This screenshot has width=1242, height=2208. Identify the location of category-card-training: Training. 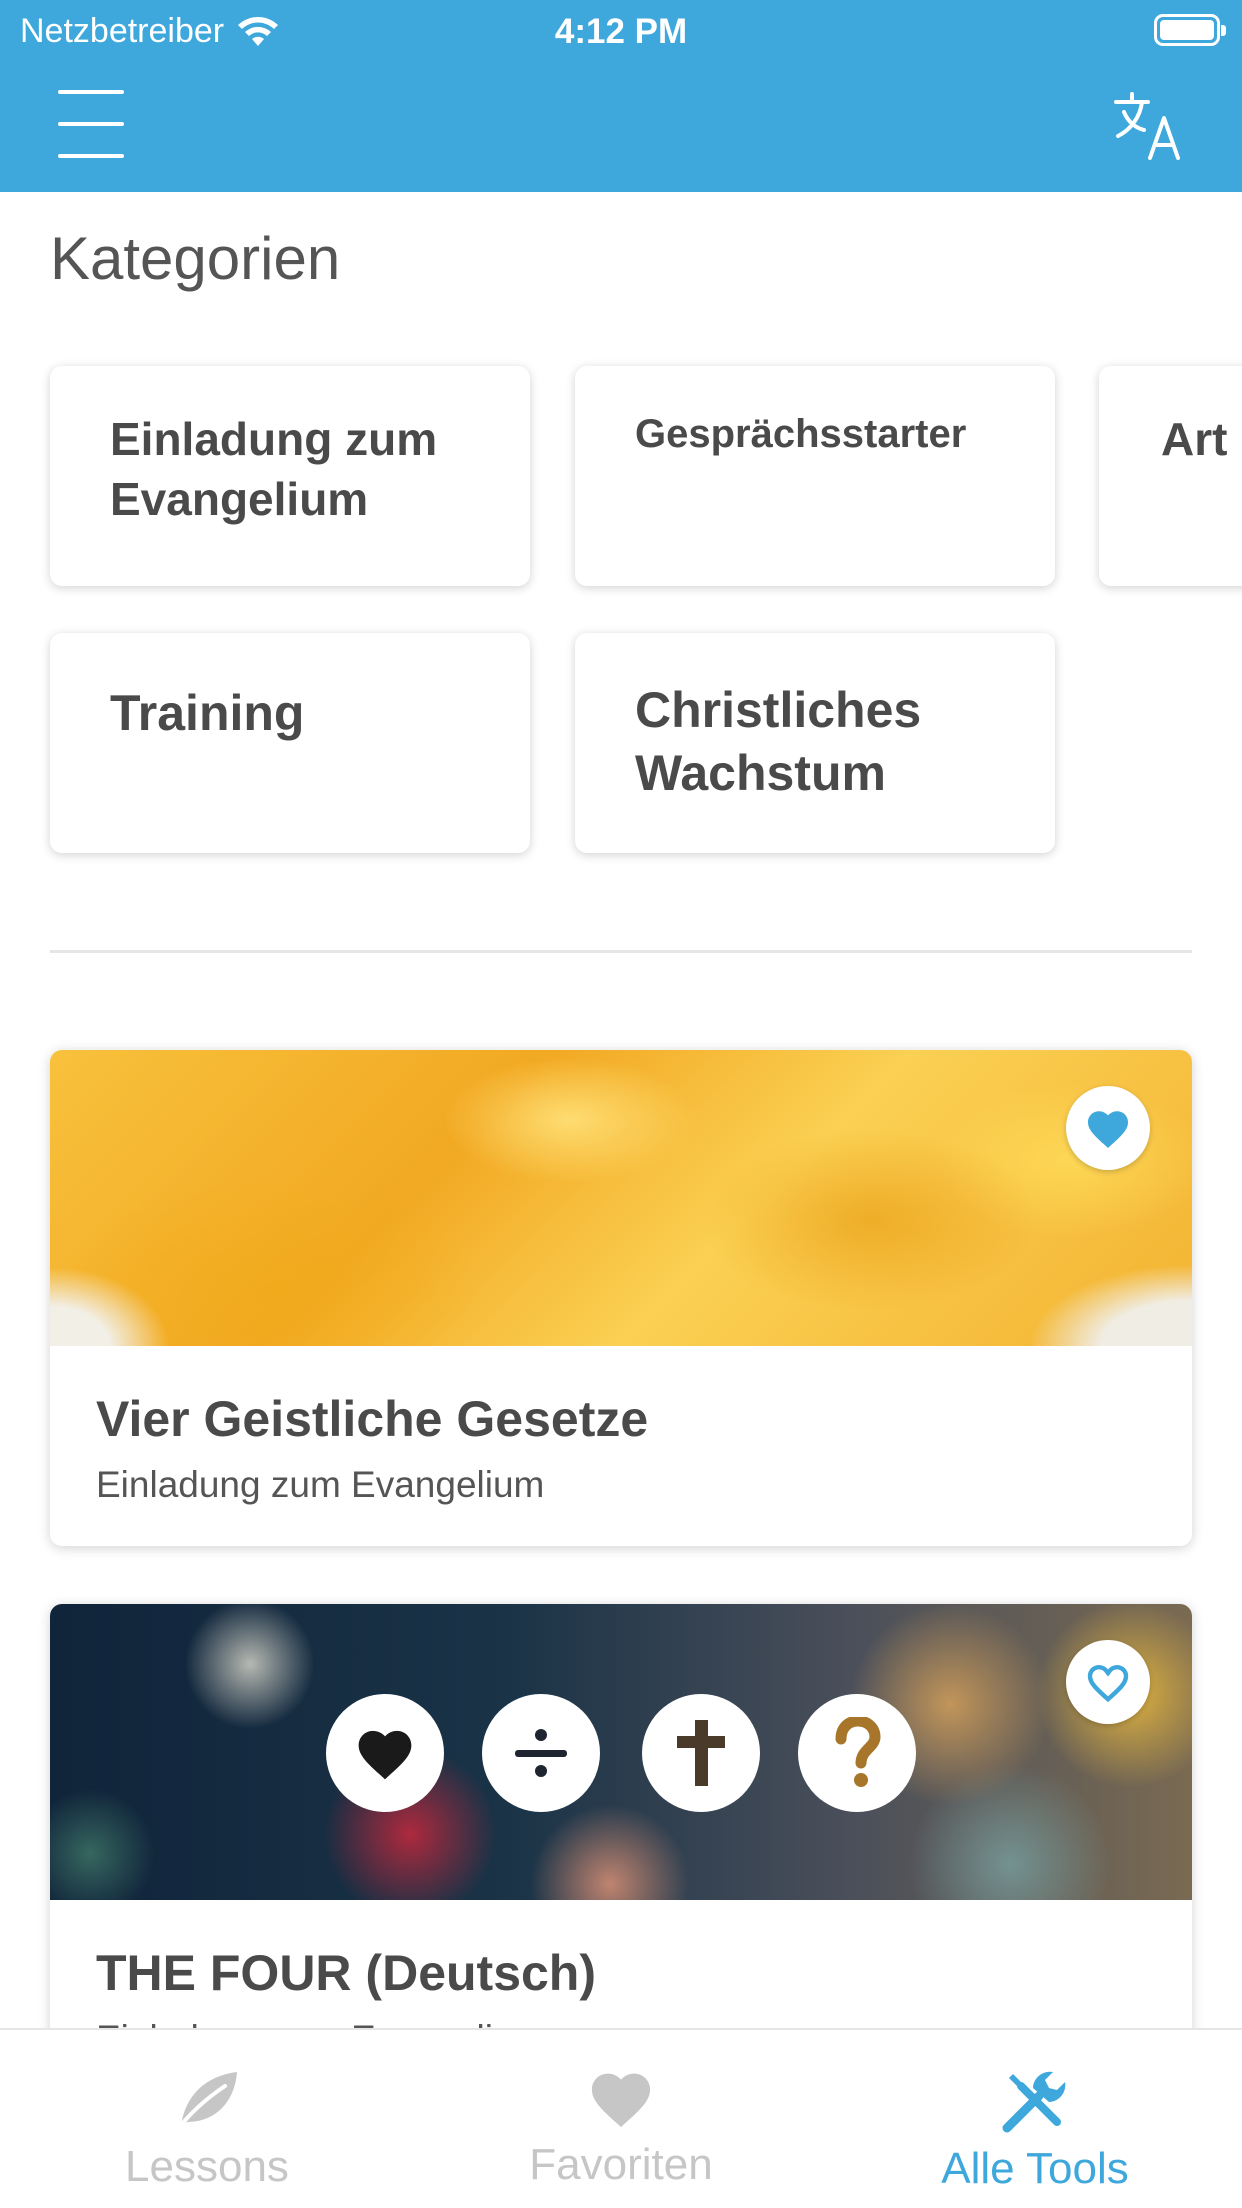
(290, 743).